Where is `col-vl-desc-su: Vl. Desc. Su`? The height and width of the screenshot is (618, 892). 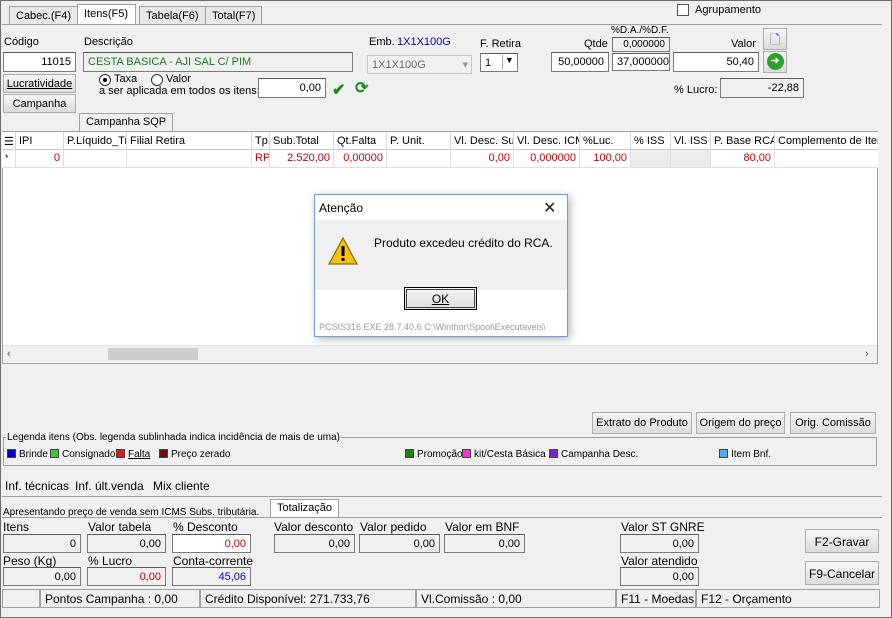
col-vl-desc-su: Vl. Desc. Su is located at coordinates (482, 141).